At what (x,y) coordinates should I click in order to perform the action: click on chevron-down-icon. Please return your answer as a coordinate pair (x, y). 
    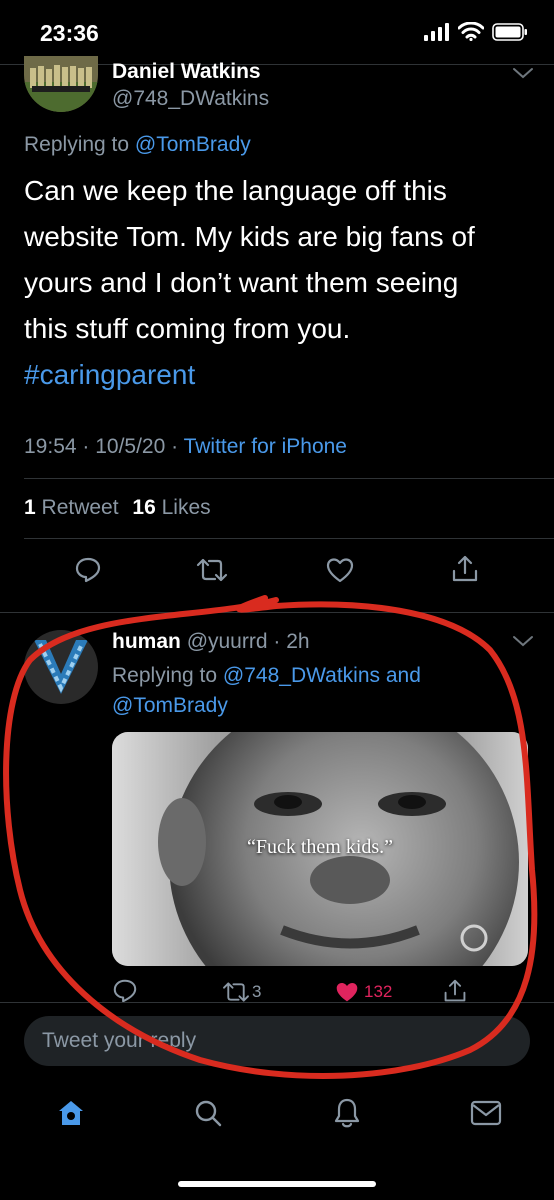
    Looking at the image, I should click on (523, 73).